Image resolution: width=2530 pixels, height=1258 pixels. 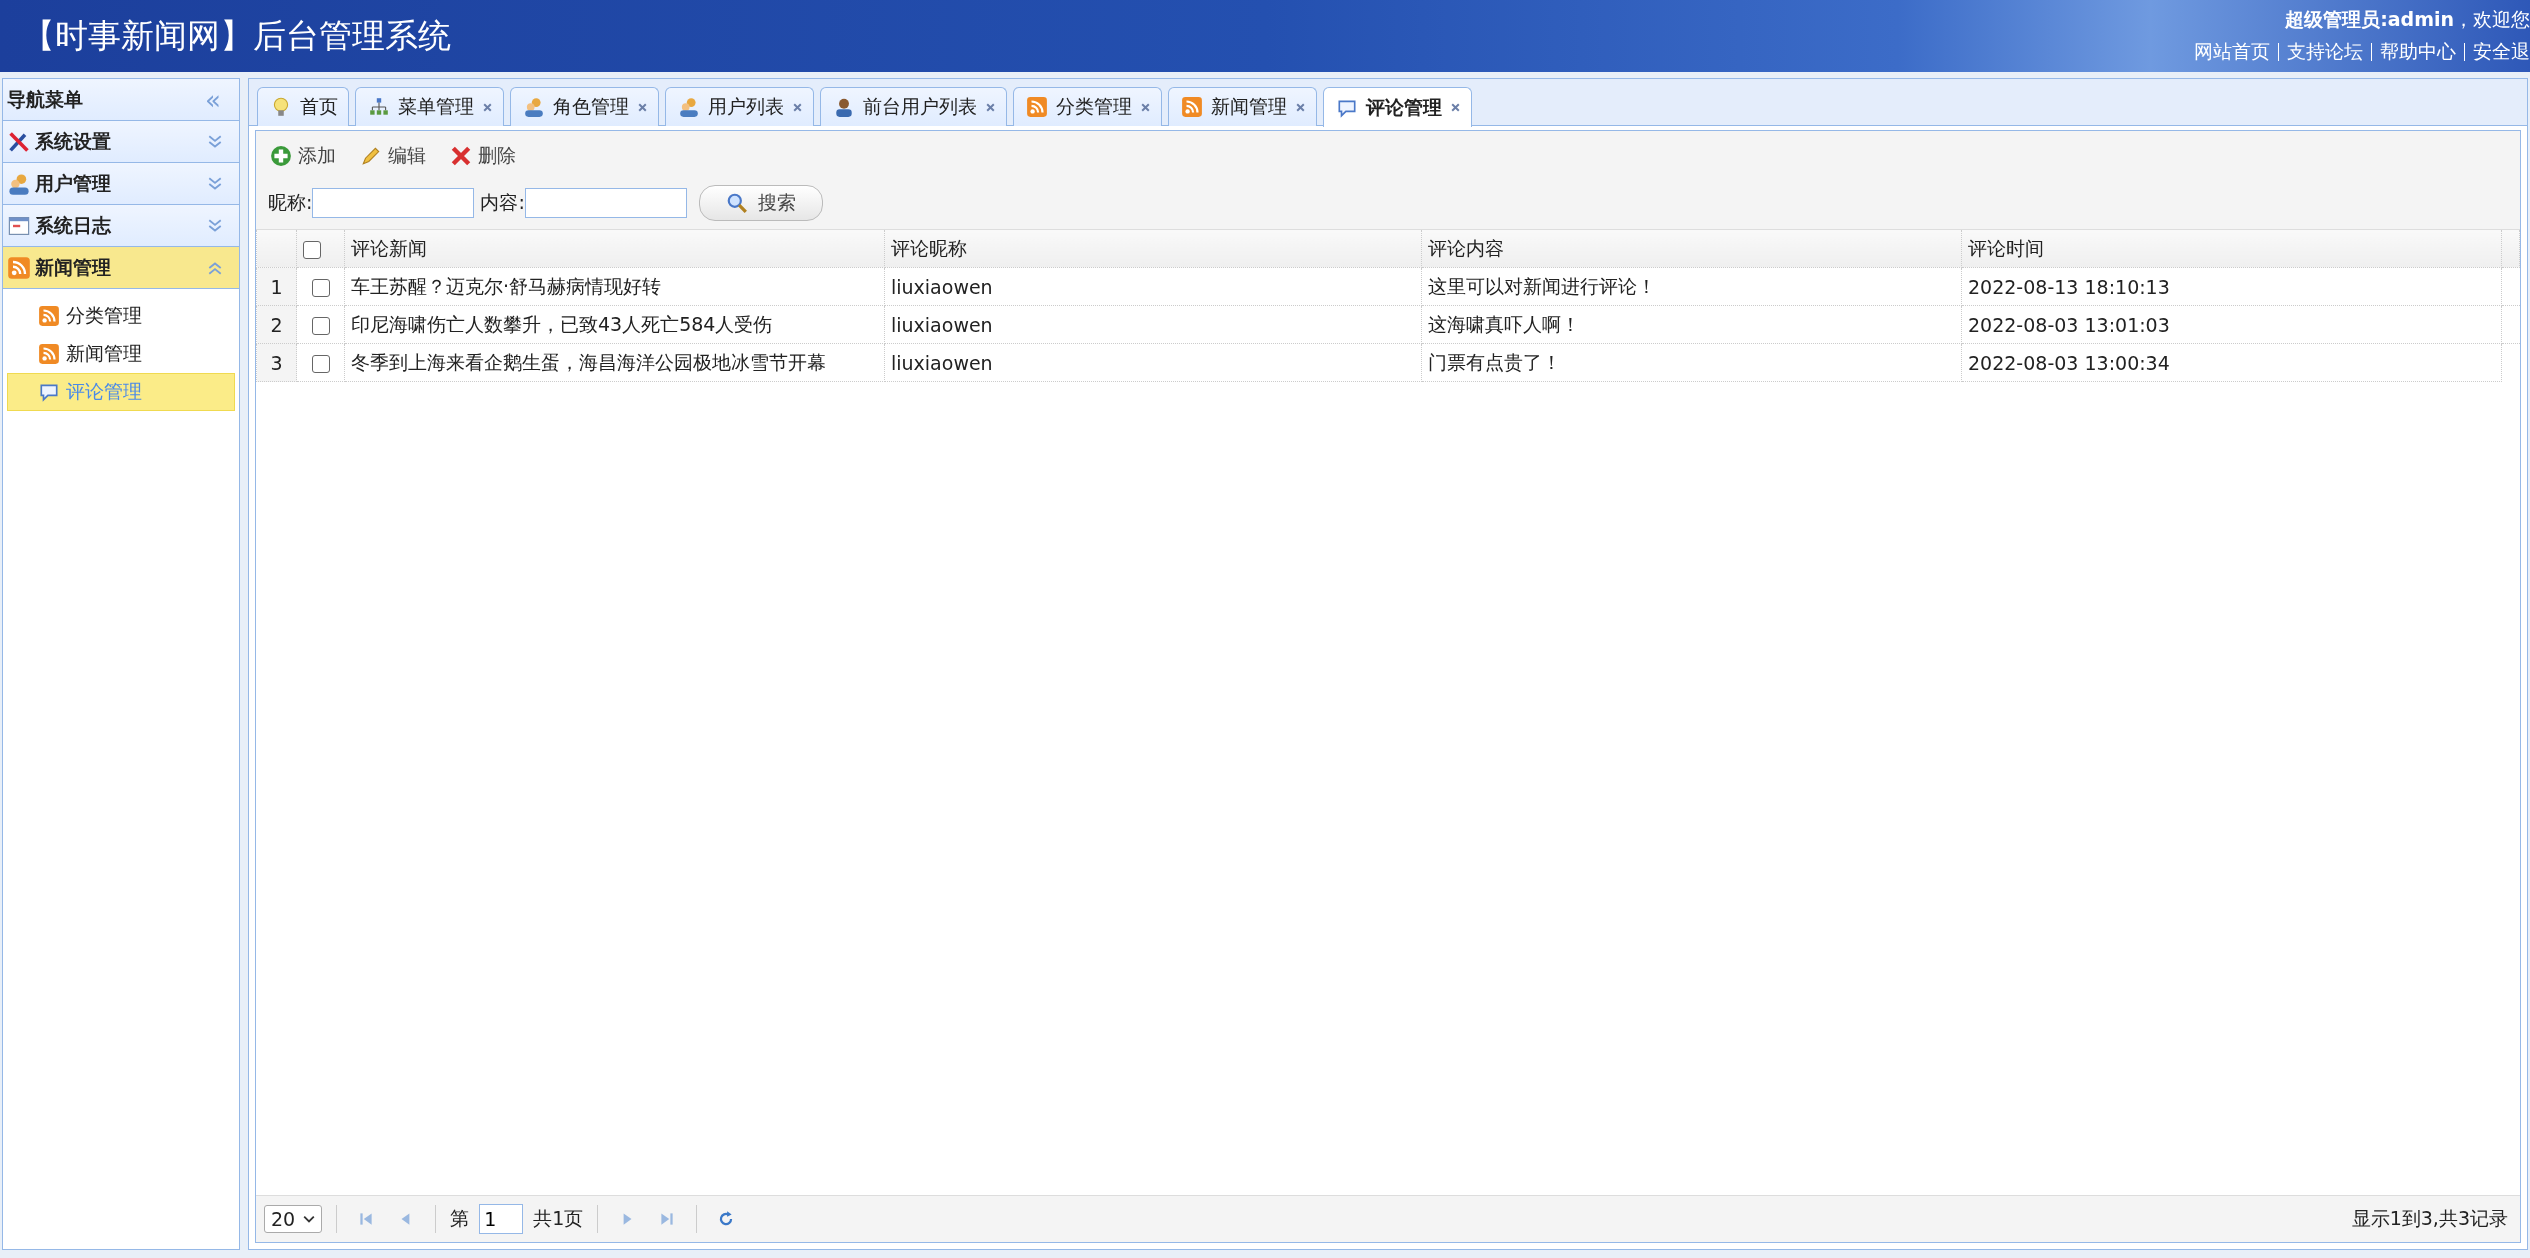 What do you see at coordinates (2418, 52) in the screenshot?
I see `header-link: 帮助中心` at bounding box center [2418, 52].